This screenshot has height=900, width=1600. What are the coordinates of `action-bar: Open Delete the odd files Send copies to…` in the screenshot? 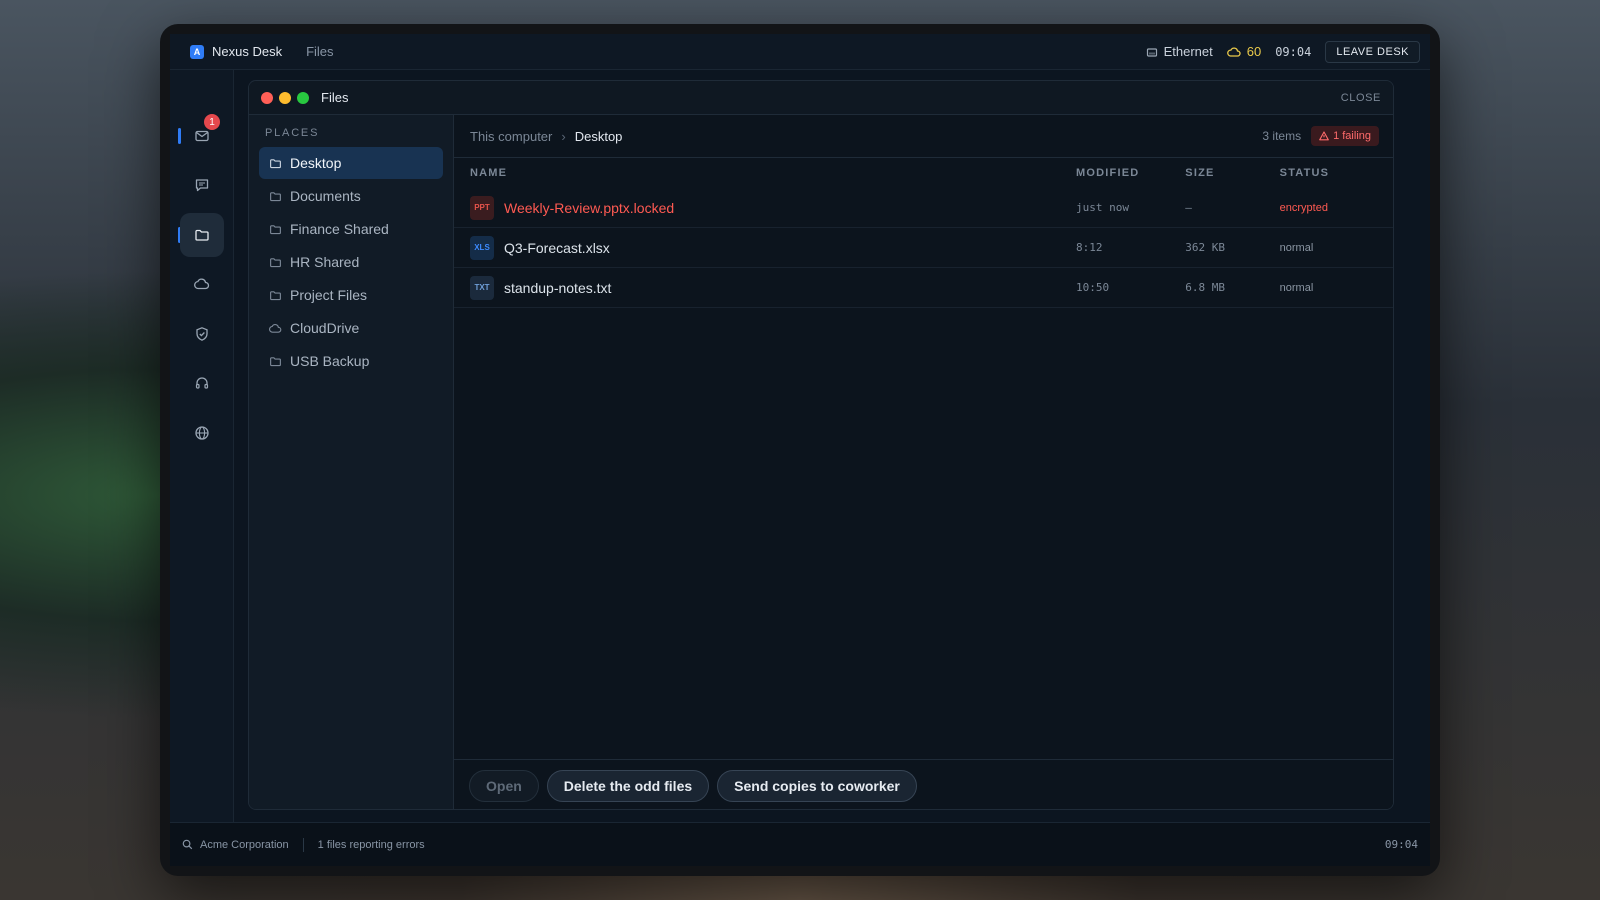 It's located at (923, 784).